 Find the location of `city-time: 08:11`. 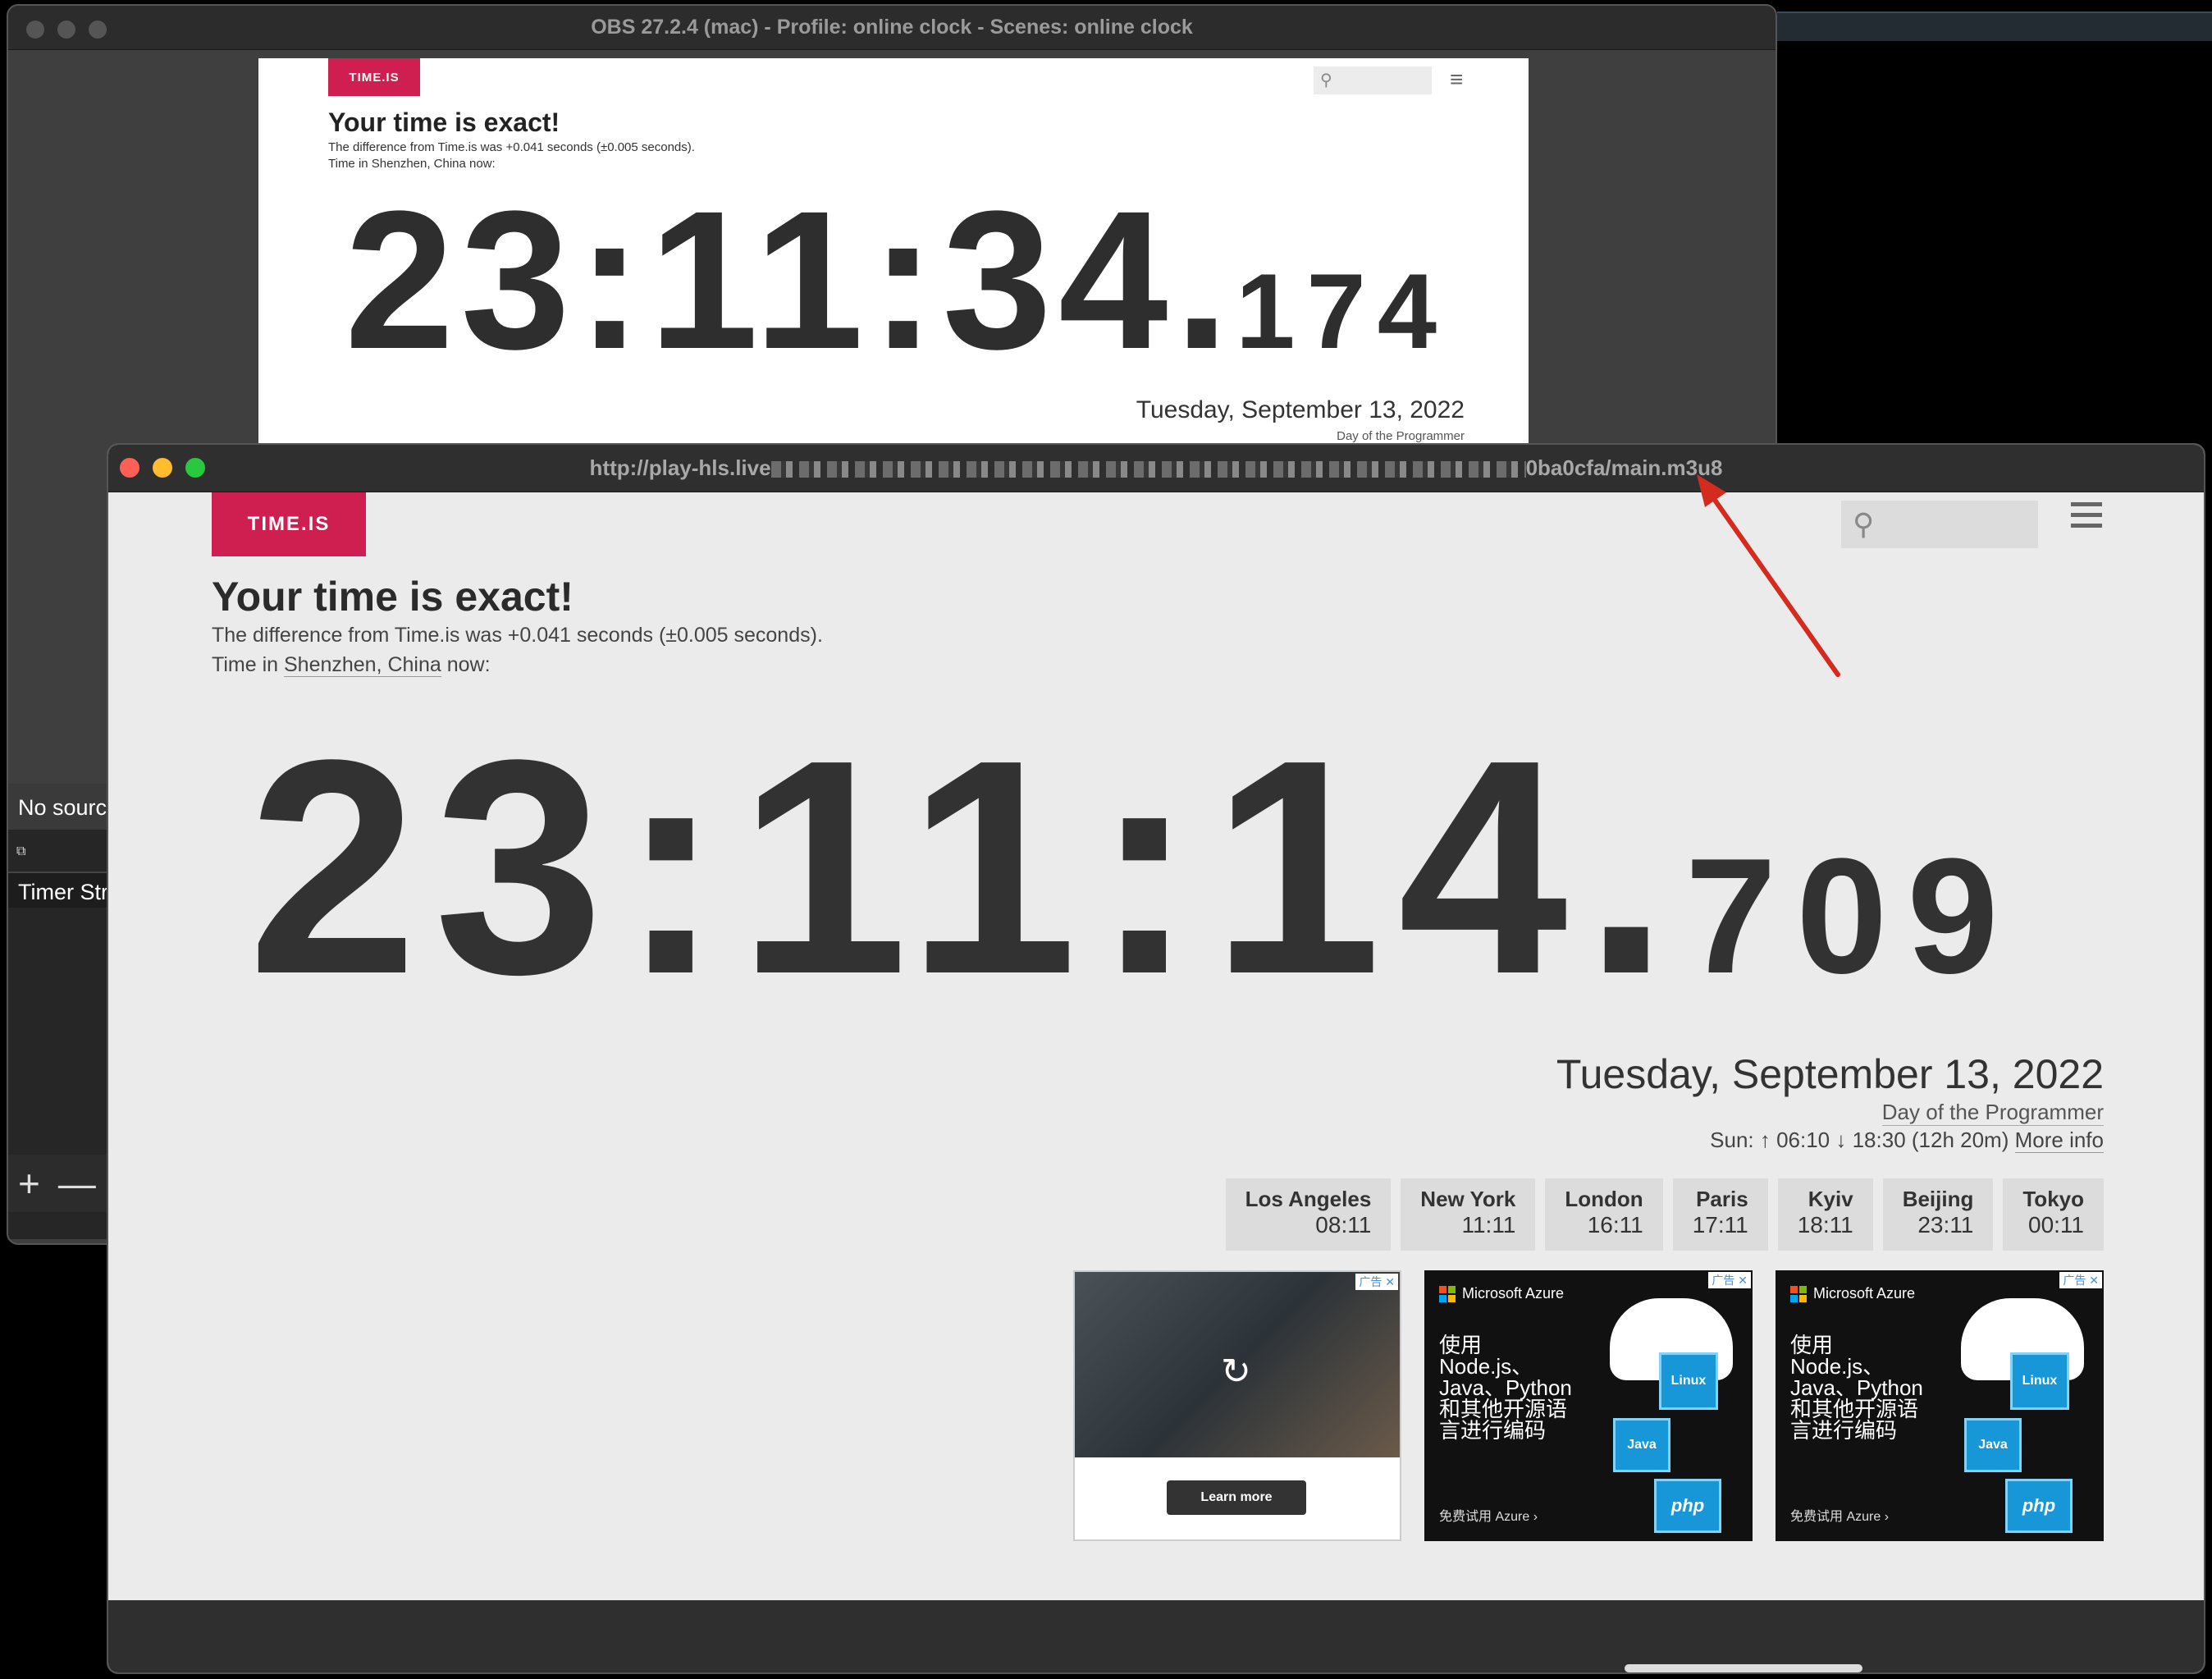

city-time: 08:11 is located at coordinates (1343, 1225).